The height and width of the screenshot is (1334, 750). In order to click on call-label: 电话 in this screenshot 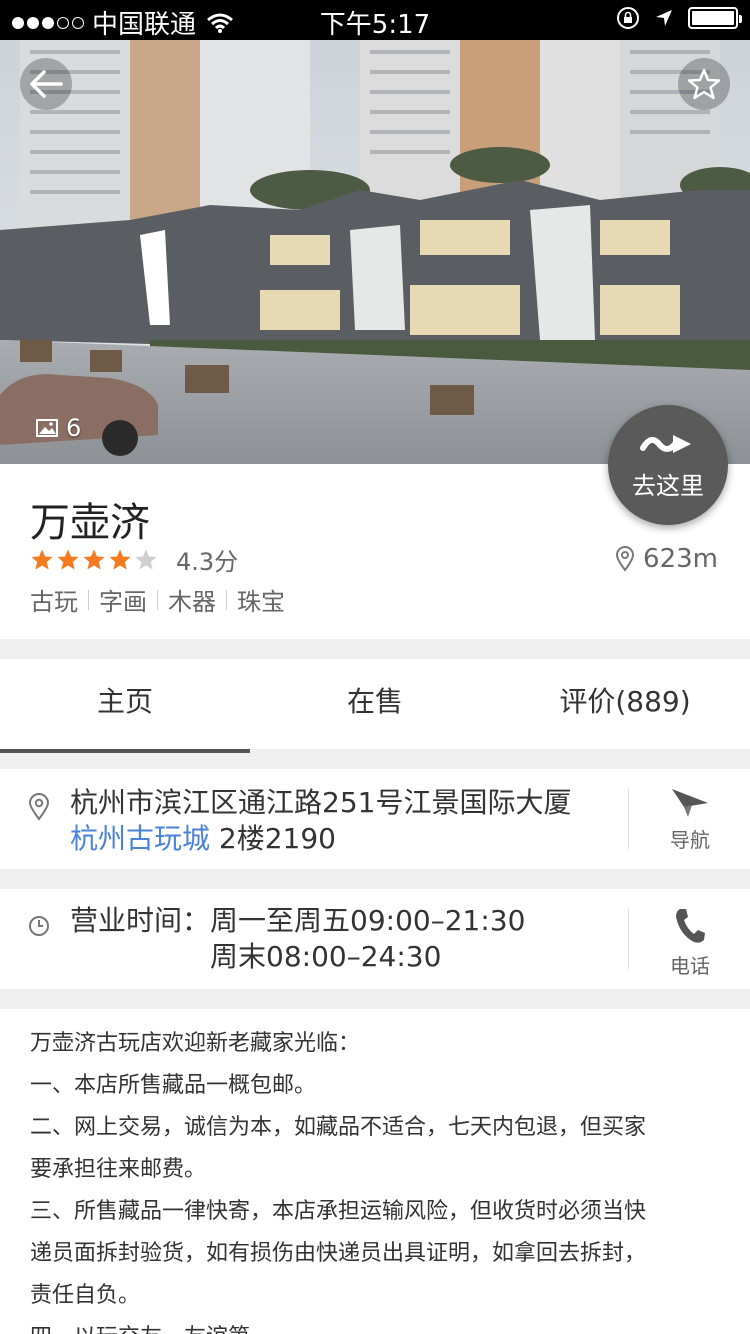, I will do `click(690, 966)`.